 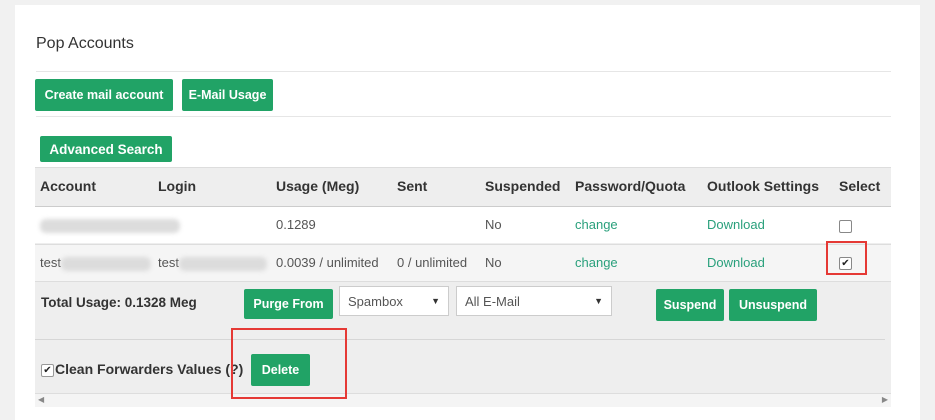 What do you see at coordinates (845, 226) in the screenshot?
I see `select-checkbox` at bounding box center [845, 226].